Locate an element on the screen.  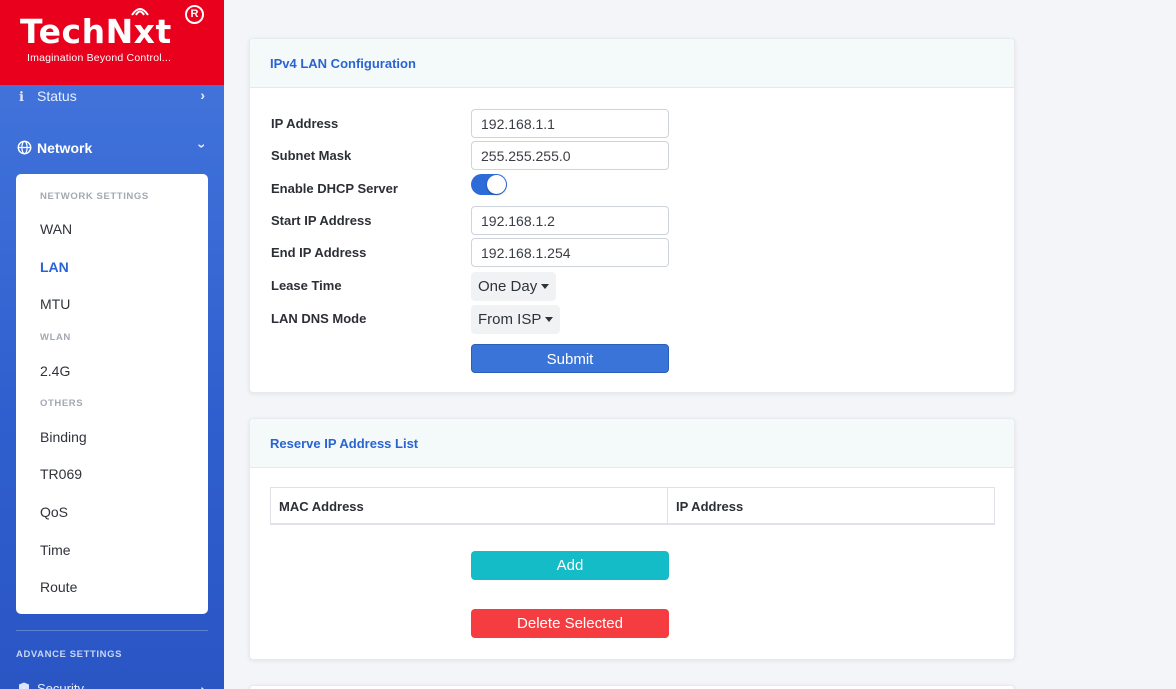
delete-selected-button: Delete Selected is located at coordinates (570, 623).